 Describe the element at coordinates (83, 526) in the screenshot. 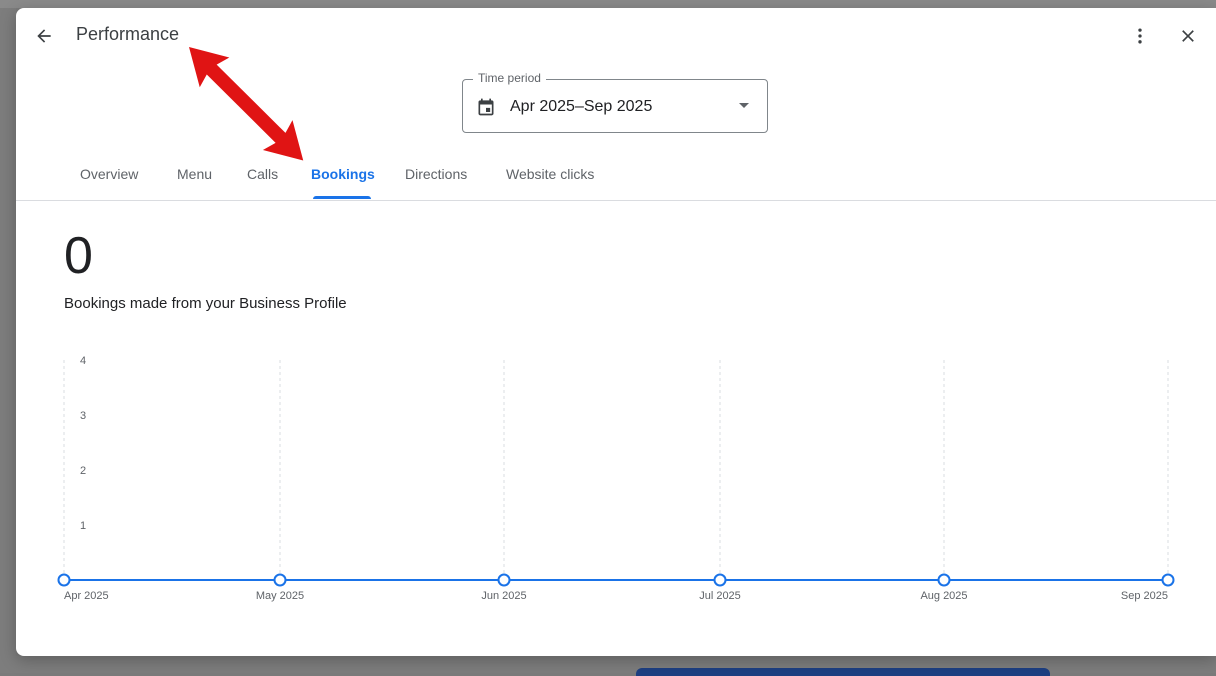

I see `y-tick-label-1: 1` at that location.